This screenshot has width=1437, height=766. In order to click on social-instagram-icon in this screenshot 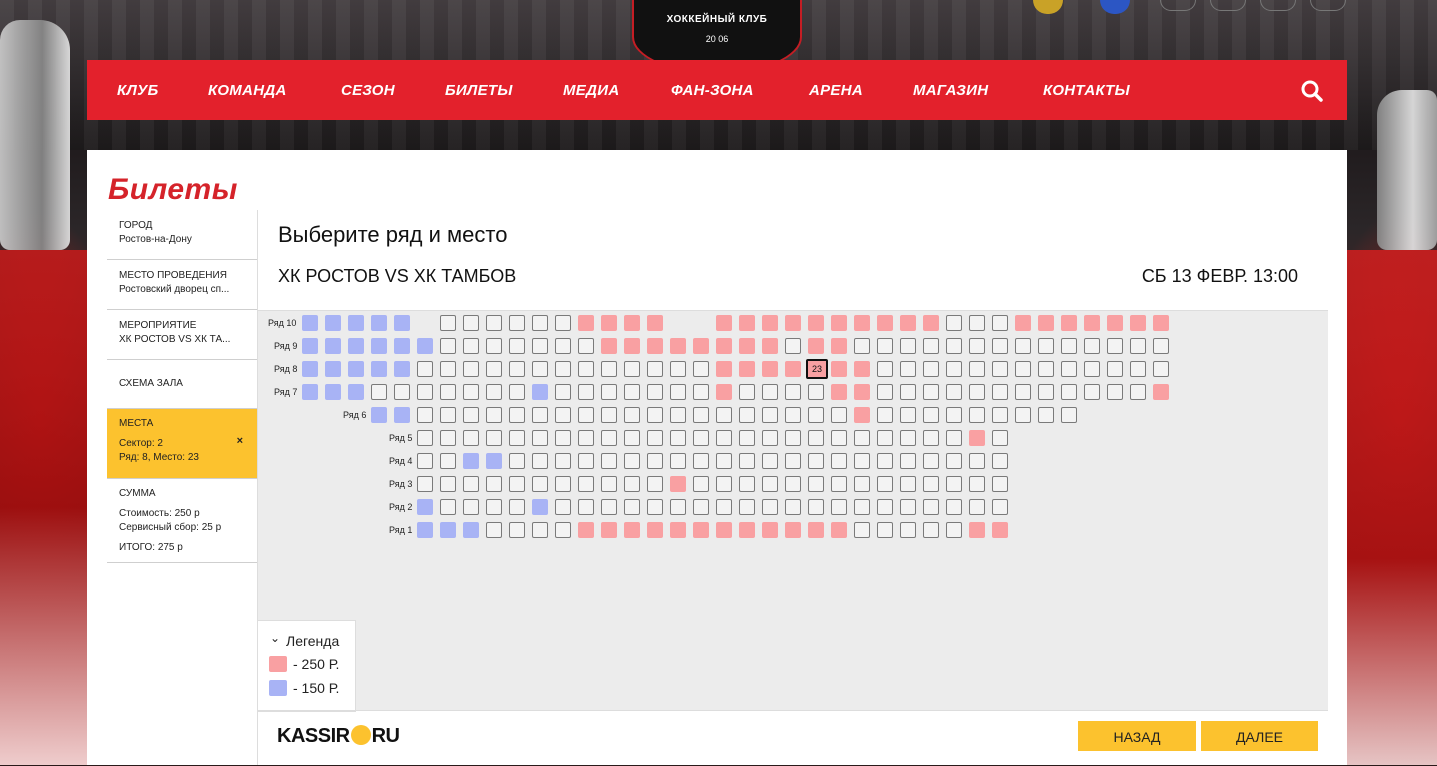, I will do `click(1278, 5)`.